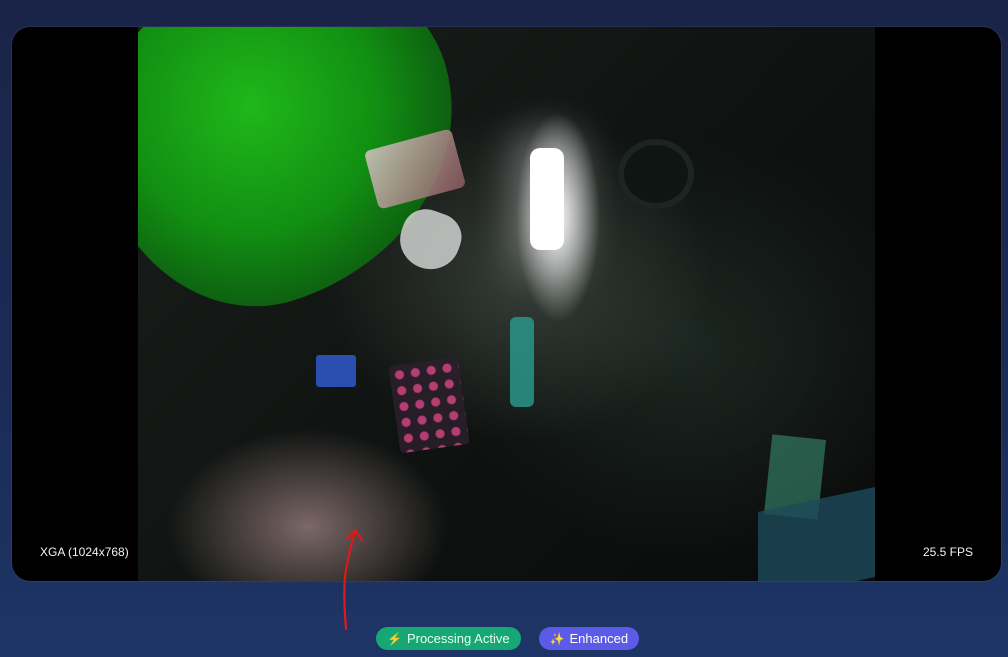 This screenshot has width=1008, height=657. Describe the element at coordinates (947, 552) in the screenshot. I see `fps-label: 25.5 FPS` at that location.